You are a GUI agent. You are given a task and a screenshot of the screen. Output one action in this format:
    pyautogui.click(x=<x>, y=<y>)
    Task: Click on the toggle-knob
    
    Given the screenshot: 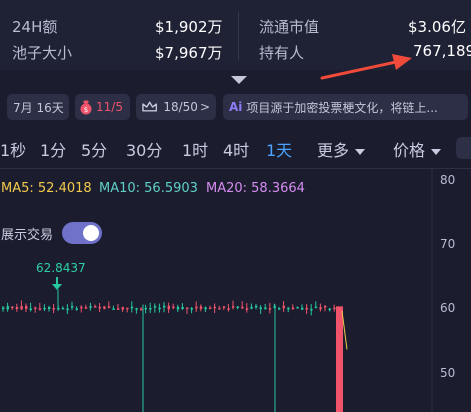 What is the action you would take?
    pyautogui.click(x=91, y=233)
    